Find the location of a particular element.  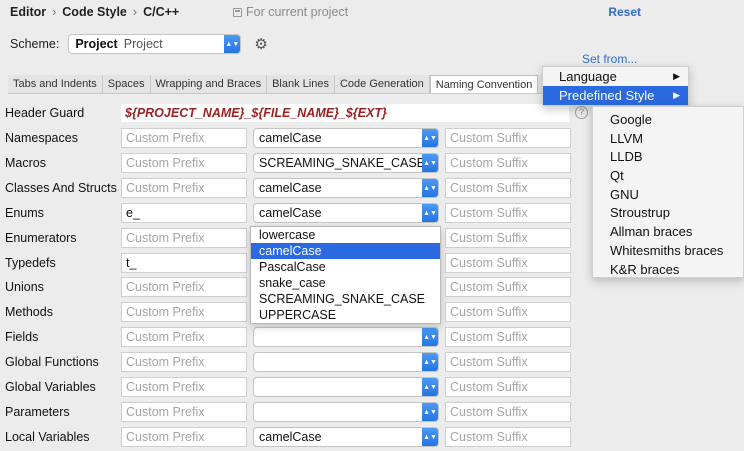

menu-item-label: Language is located at coordinates (588, 76).